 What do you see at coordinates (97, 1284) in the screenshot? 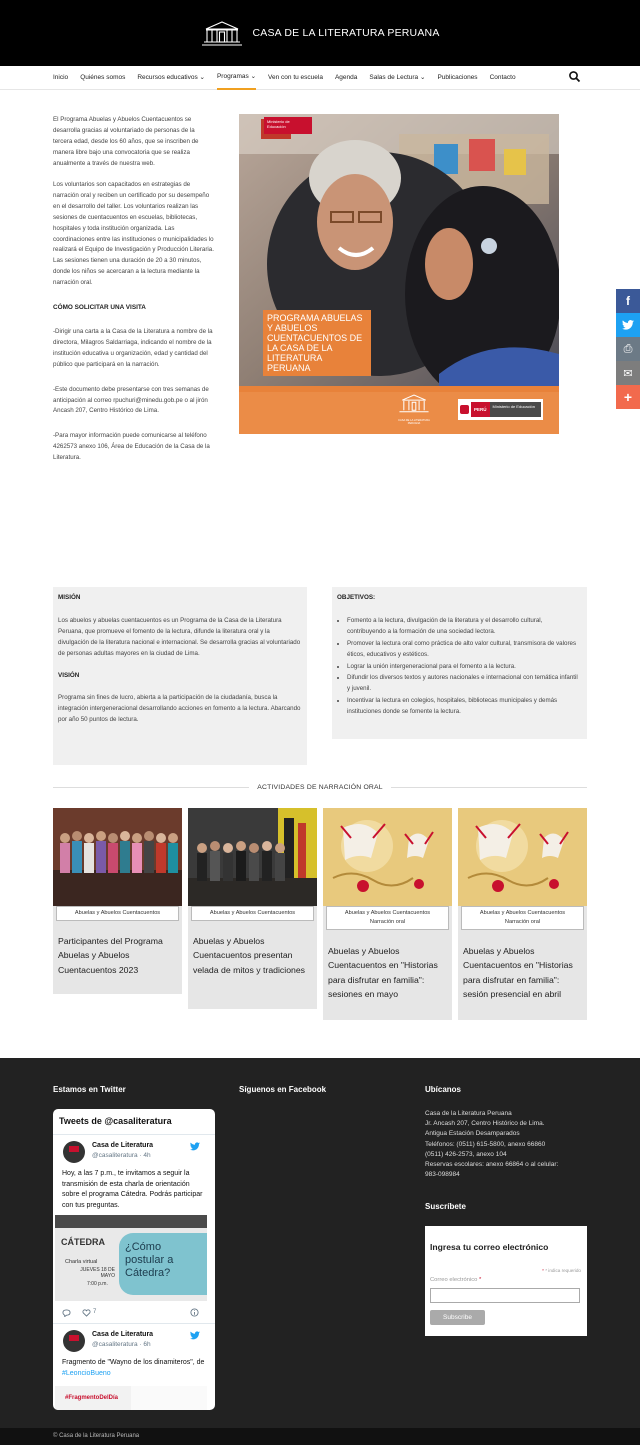
I see `tweet-image-time: 7:00 p.m.` at bounding box center [97, 1284].